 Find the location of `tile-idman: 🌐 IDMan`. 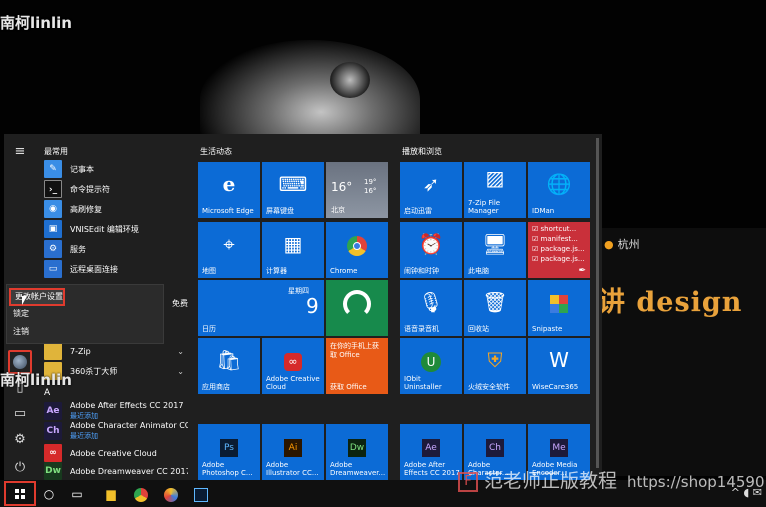

tile-idman: 🌐 IDMan is located at coordinates (559, 190).